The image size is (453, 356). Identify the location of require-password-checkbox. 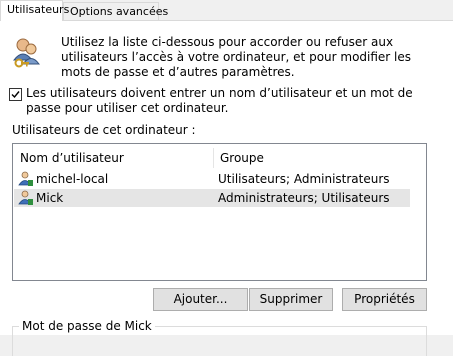
(15, 94).